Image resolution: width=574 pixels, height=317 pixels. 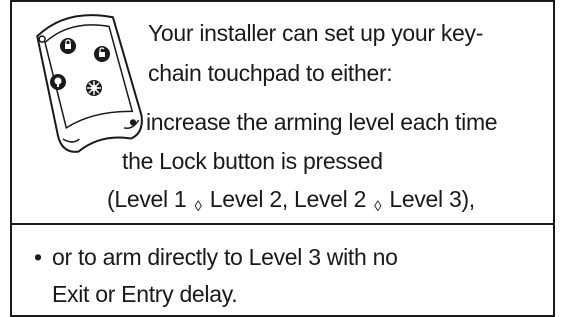 What do you see at coordinates (145, 294) in the screenshot?
I see `option-2-line-2: Exit or Entry delay.` at bounding box center [145, 294].